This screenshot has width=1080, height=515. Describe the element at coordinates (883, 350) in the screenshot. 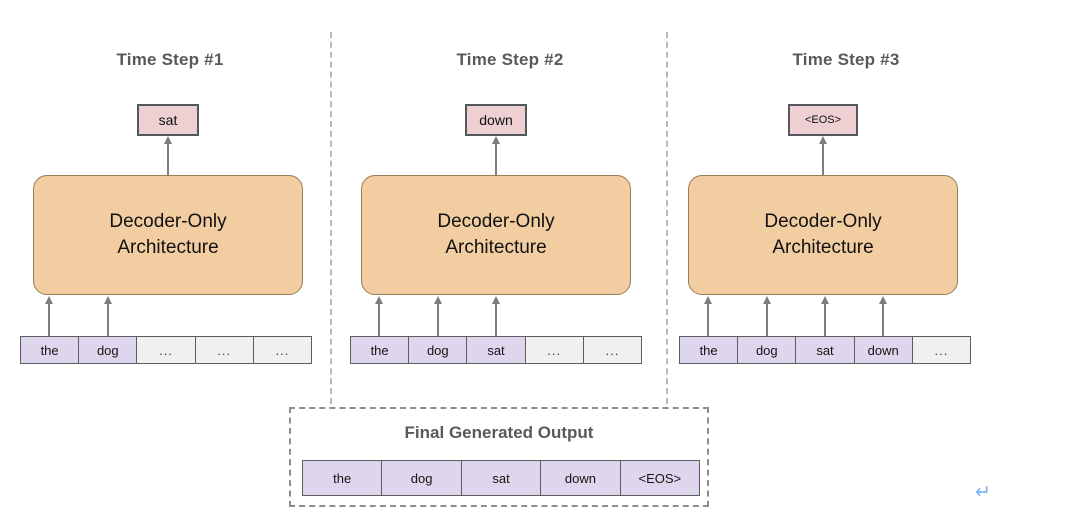

I see `input-token-cell: down` at that location.